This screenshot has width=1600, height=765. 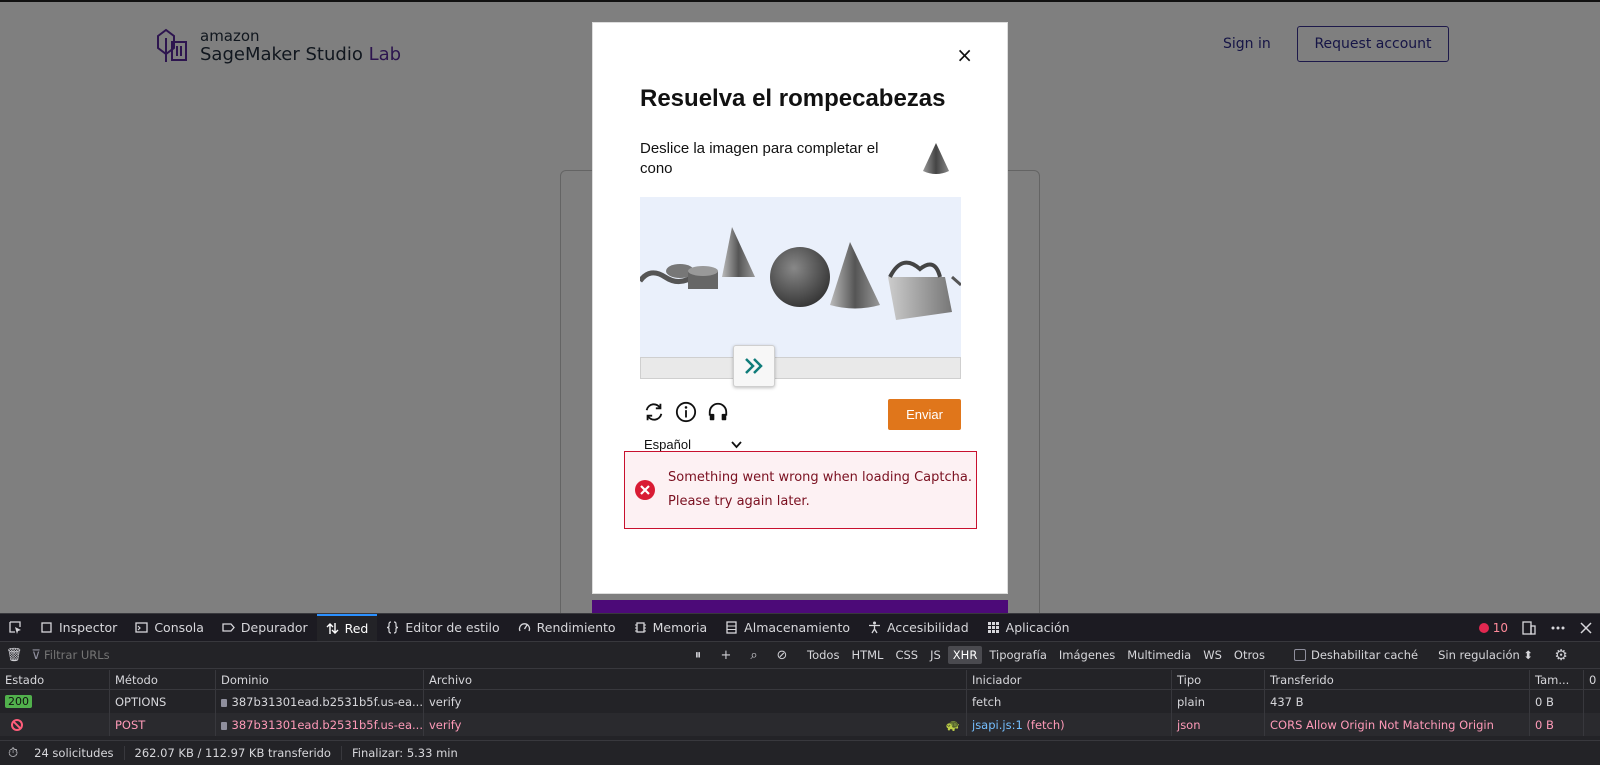 What do you see at coordinates (1087, 655) in the screenshot?
I see `type-filter-images: Imágenes` at bounding box center [1087, 655].